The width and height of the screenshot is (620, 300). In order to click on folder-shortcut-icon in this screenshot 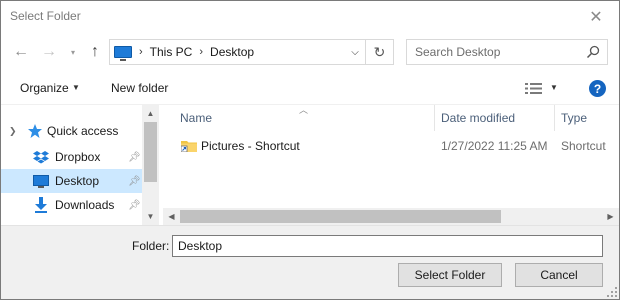, I will do `click(189, 146)`.